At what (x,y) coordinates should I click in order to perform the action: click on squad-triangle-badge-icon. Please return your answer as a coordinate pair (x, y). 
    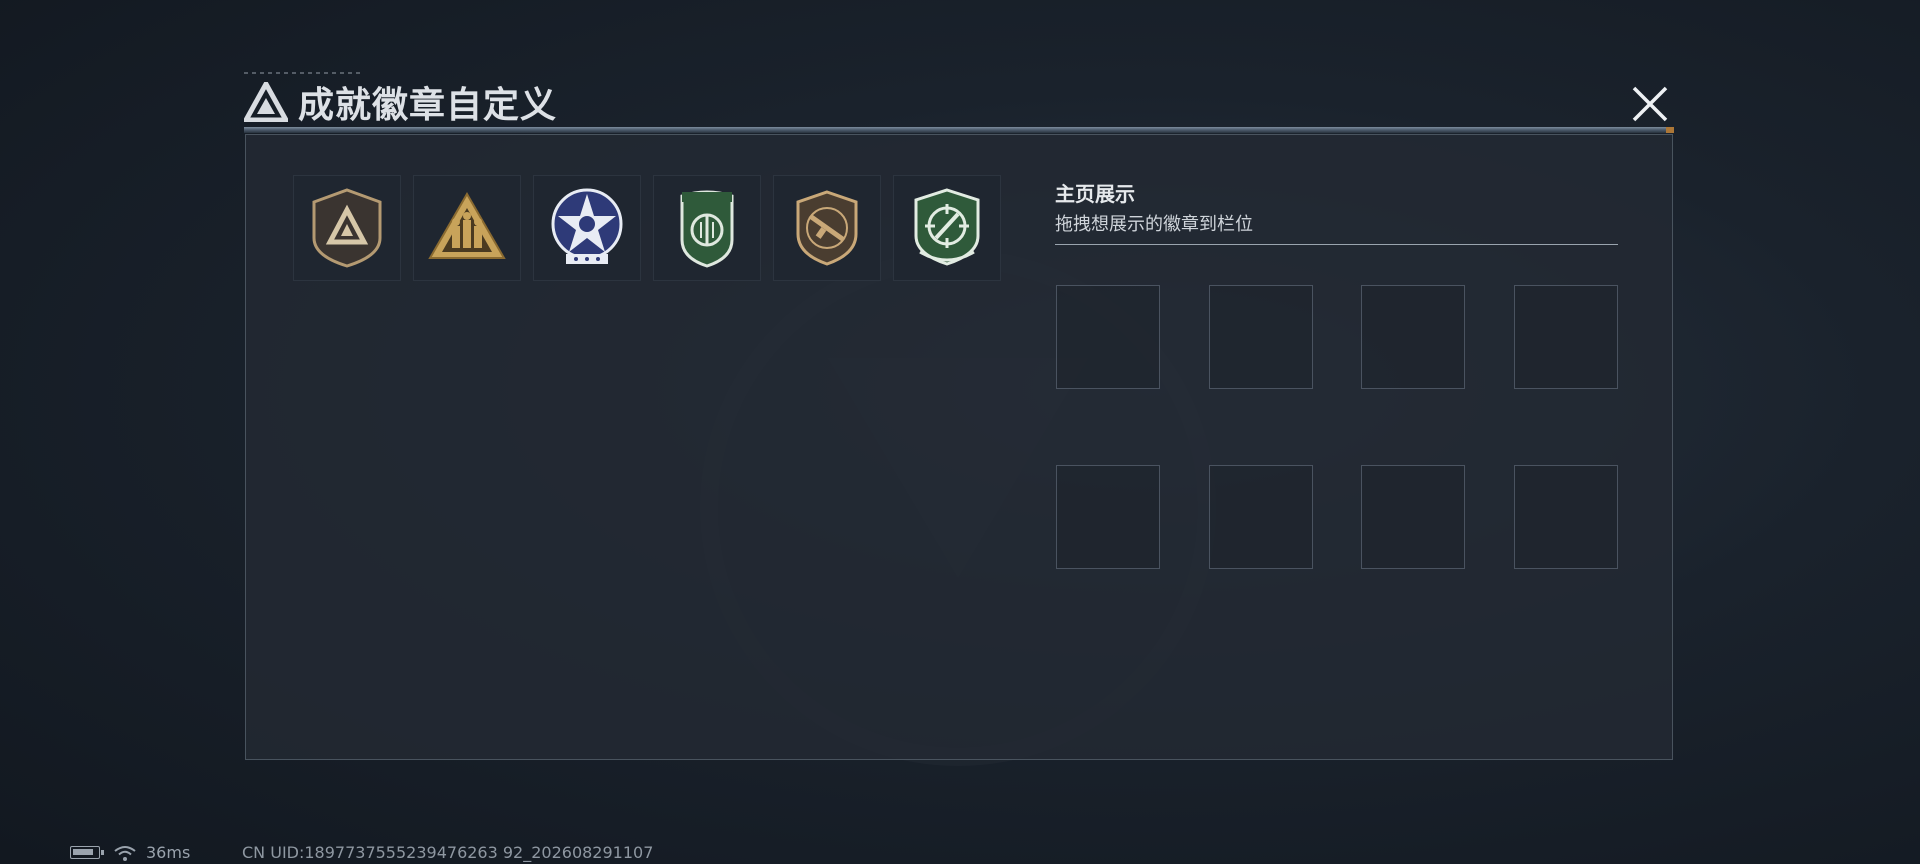
    Looking at the image, I should click on (467, 225).